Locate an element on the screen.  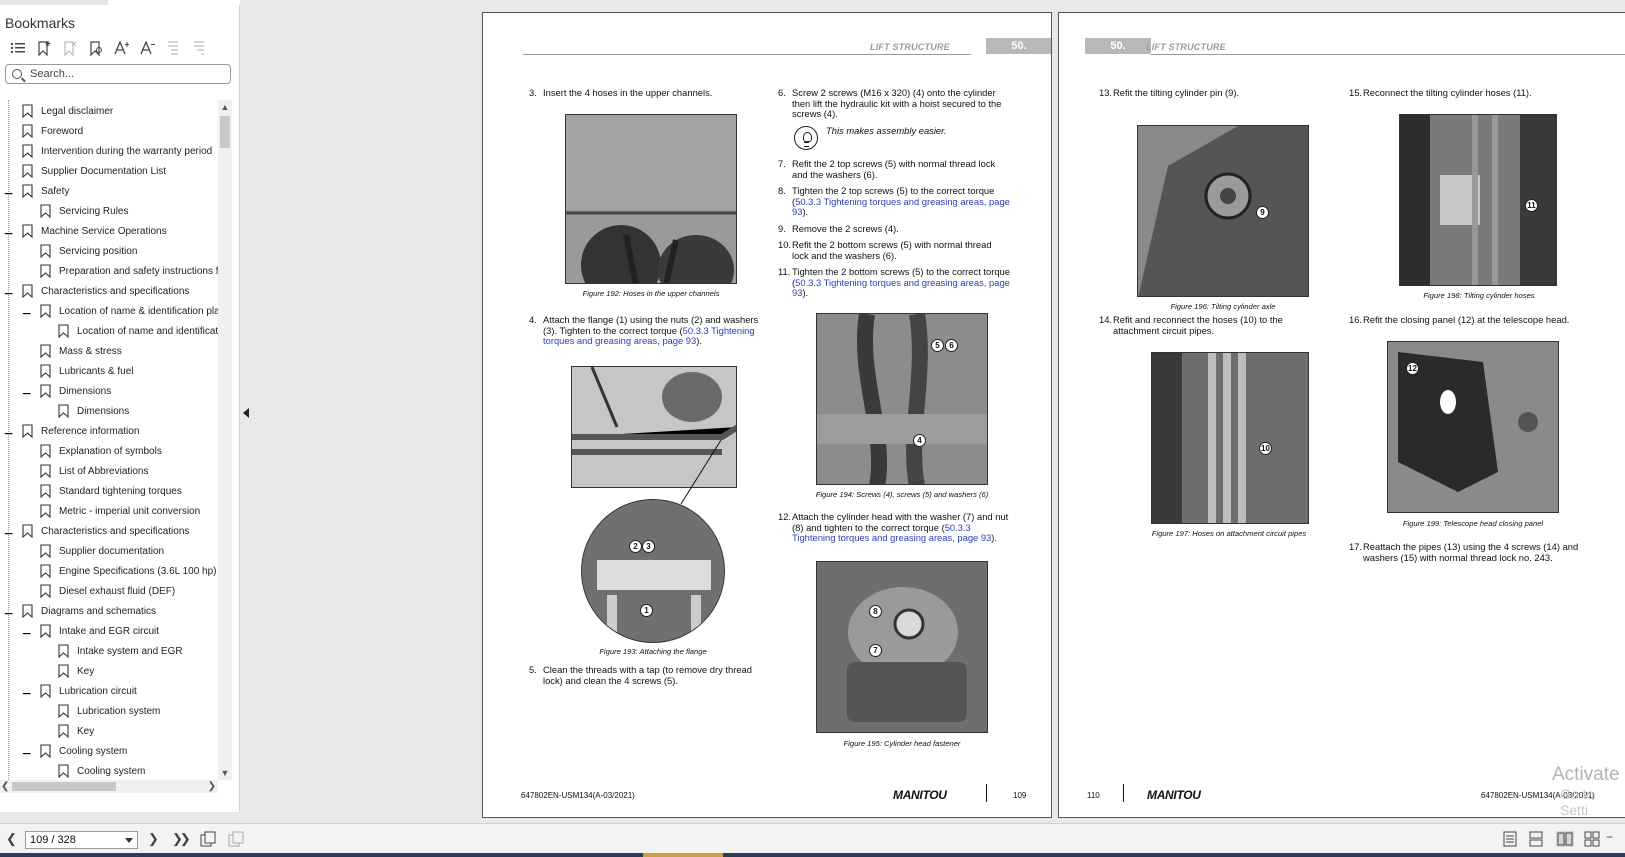
bookmark-item: Preparation and safety instructions for is located at coordinates (129, 271).